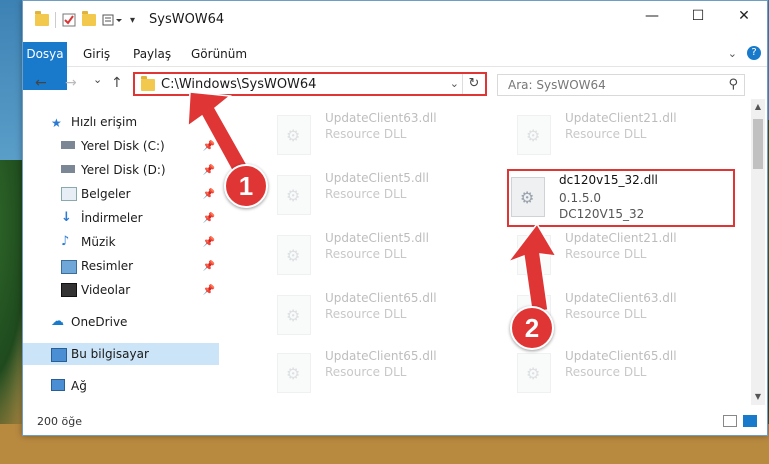  Describe the element at coordinates (532, 328) in the screenshot. I see `callout-badge-2: 2` at that location.